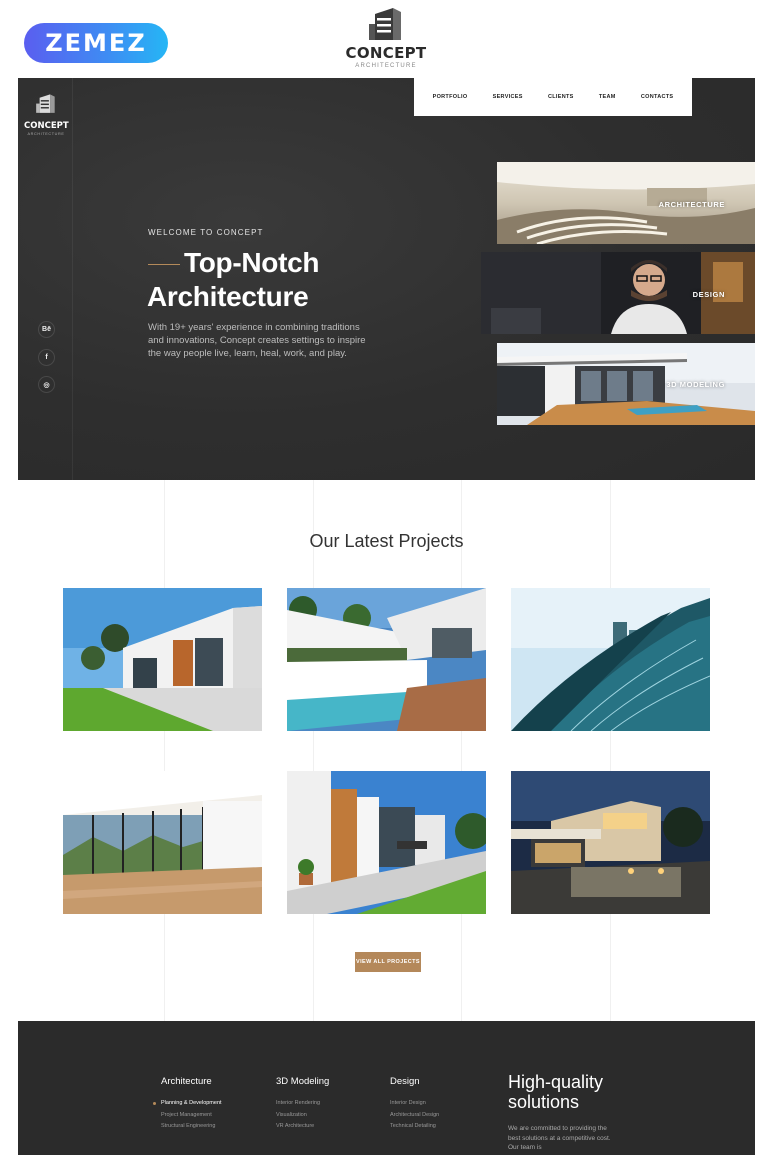 This screenshot has height=1155, width=770. I want to click on footer-tagline-line1: High-quality, so click(556, 1082).